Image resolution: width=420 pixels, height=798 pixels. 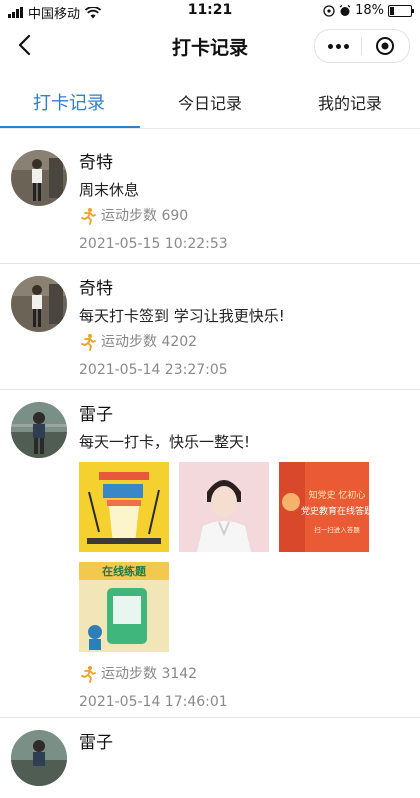 What do you see at coordinates (124, 507) in the screenshot?
I see `post-image-illustration` at bounding box center [124, 507].